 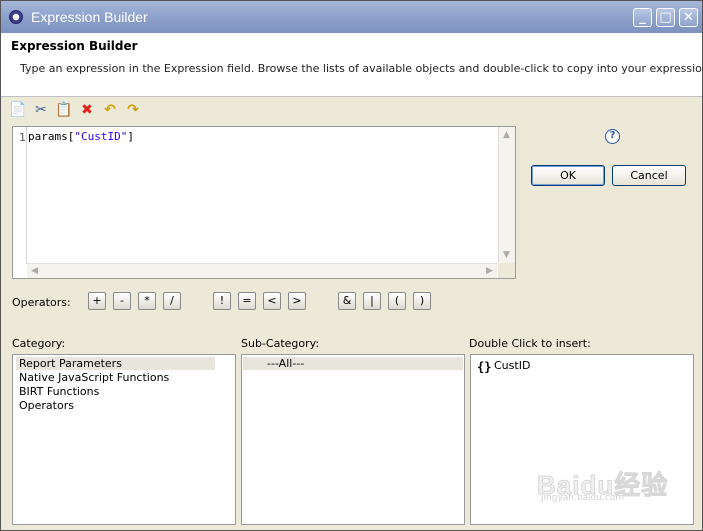 I want to click on operator-multiply-button: *, so click(x=147, y=301).